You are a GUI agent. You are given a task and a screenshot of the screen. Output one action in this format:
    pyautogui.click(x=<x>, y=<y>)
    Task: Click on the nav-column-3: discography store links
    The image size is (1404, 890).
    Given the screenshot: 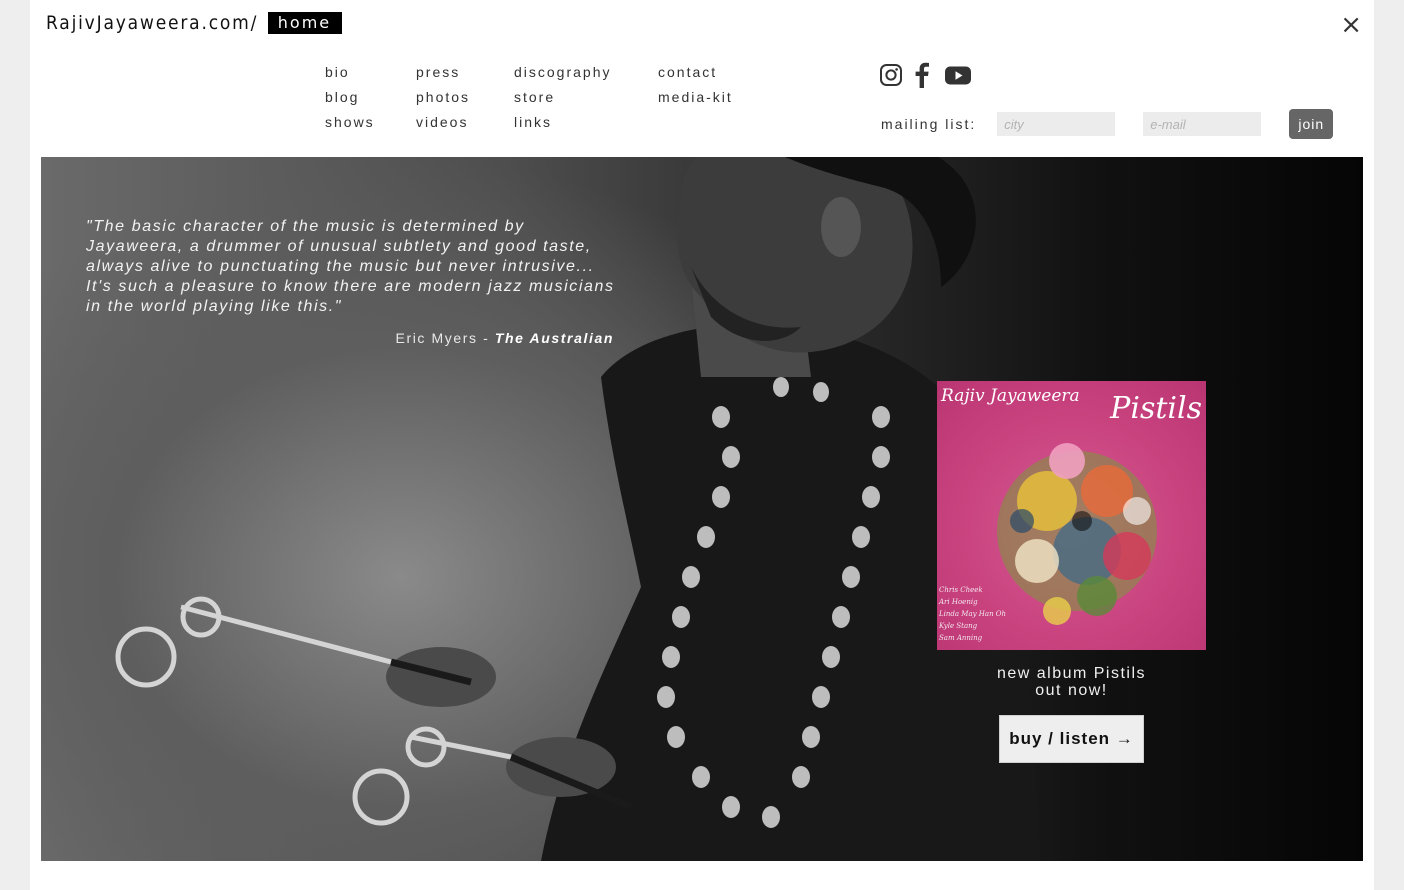 What is the action you would take?
    pyautogui.click(x=563, y=100)
    